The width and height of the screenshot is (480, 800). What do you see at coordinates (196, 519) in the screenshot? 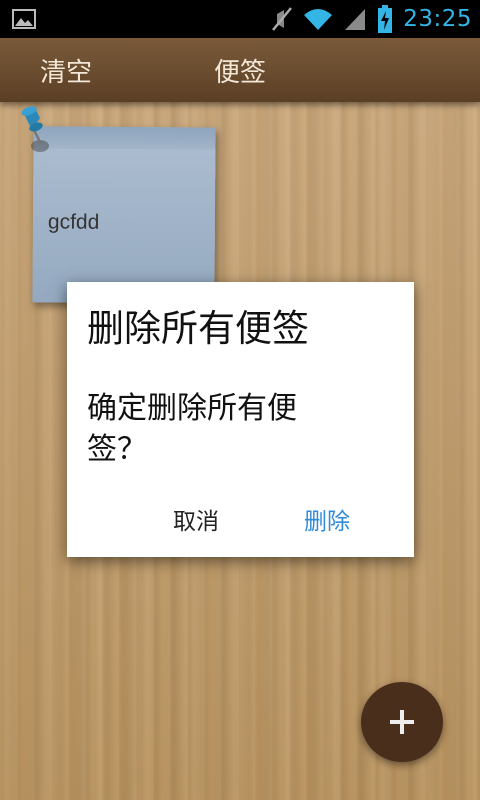
I see `cancel-button: 取消` at bounding box center [196, 519].